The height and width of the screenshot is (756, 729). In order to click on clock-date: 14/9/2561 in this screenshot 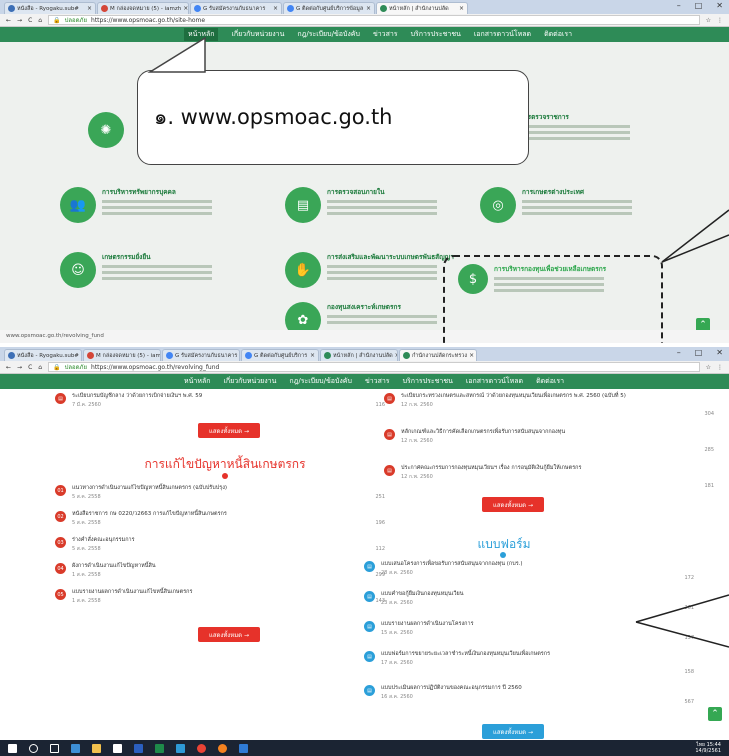, I will do `click(708, 751)`.